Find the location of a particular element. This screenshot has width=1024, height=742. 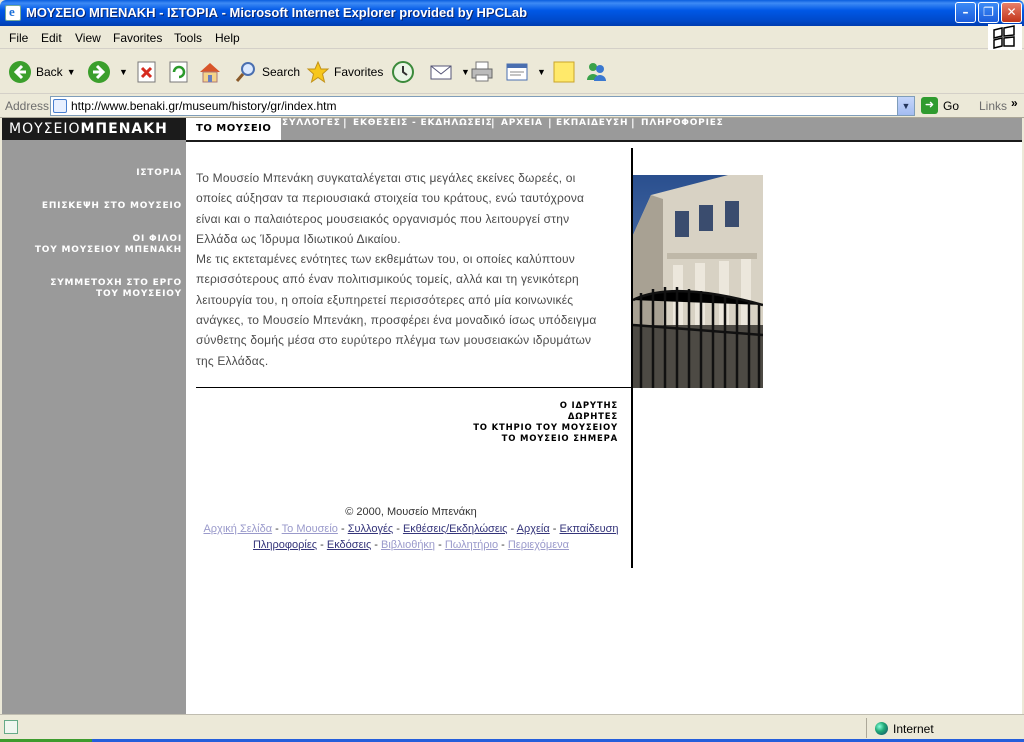

internet-zone-icon is located at coordinates (881, 728).